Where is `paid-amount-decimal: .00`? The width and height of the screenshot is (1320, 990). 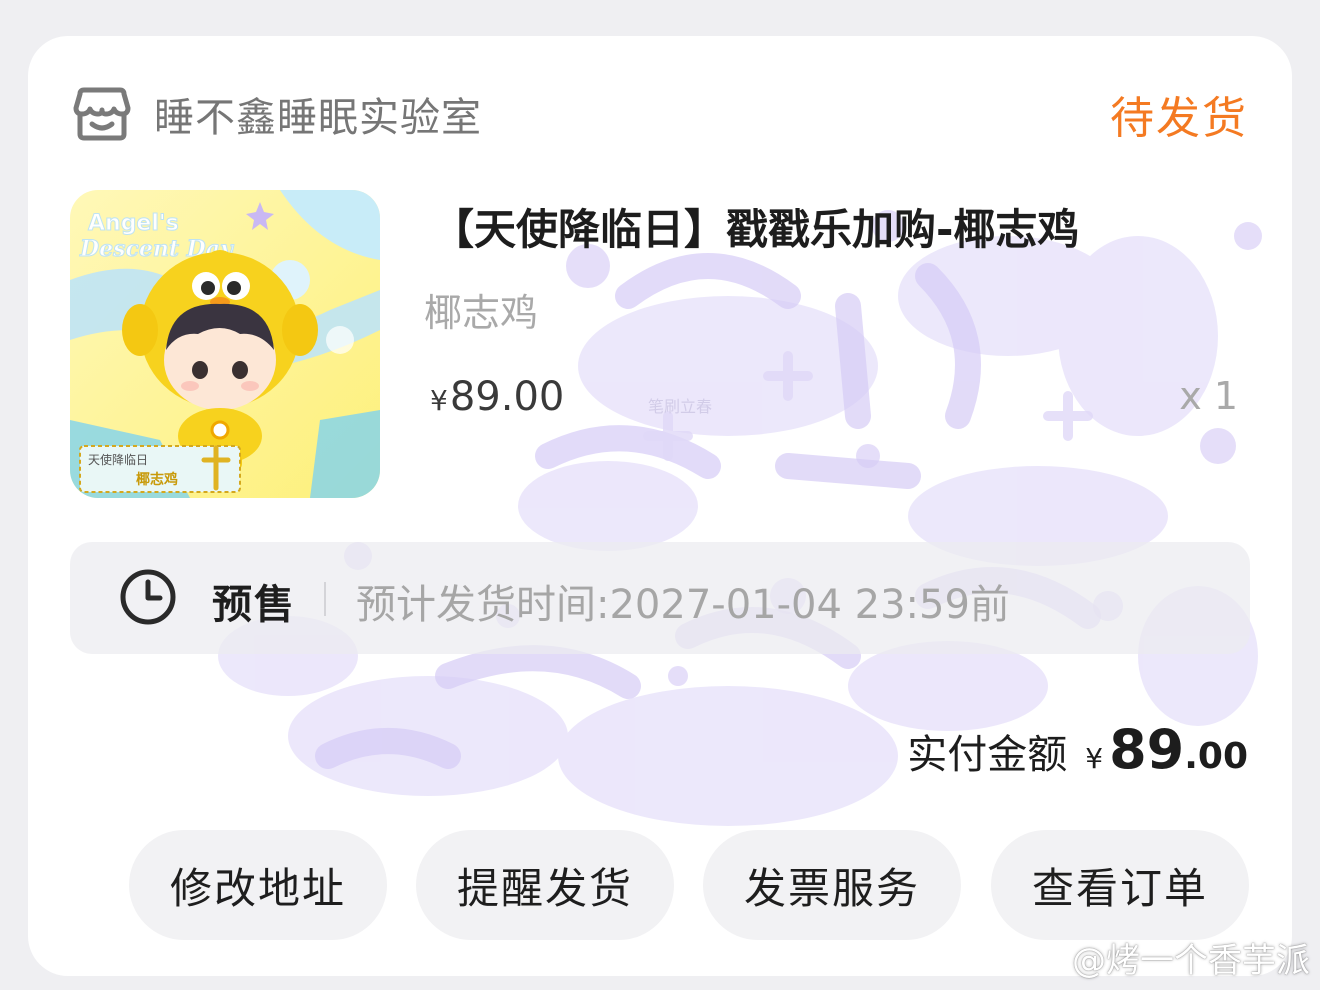 paid-amount-decimal: .00 is located at coordinates (1216, 756).